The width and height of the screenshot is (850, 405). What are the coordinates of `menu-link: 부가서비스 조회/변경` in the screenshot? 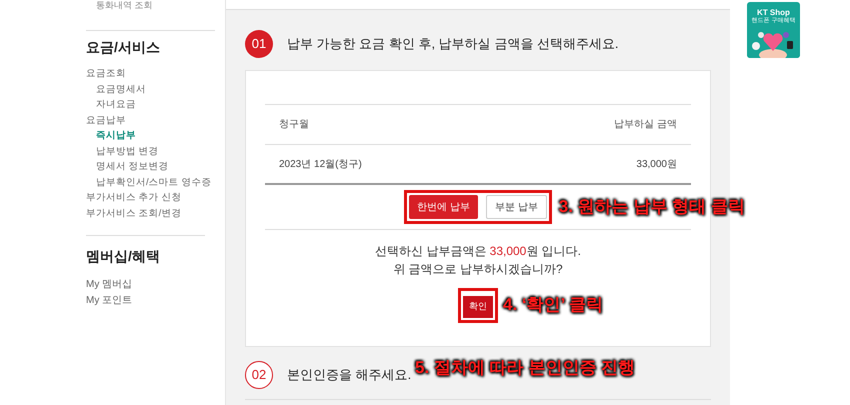 It's located at (134, 213).